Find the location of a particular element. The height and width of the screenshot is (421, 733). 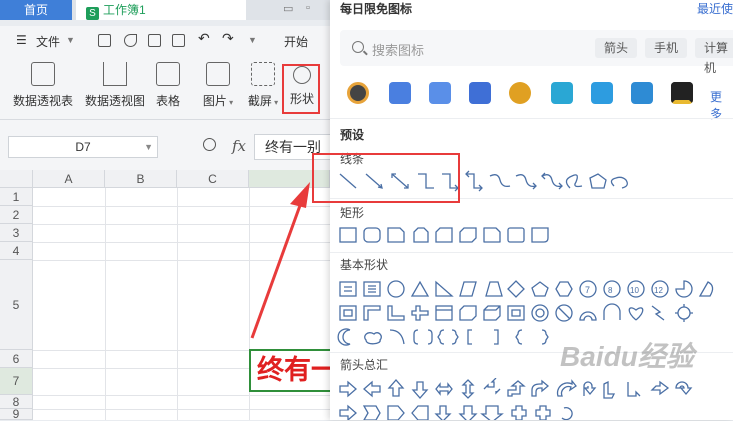

chip-arrow: 箭头 is located at coordinates (616, 48).